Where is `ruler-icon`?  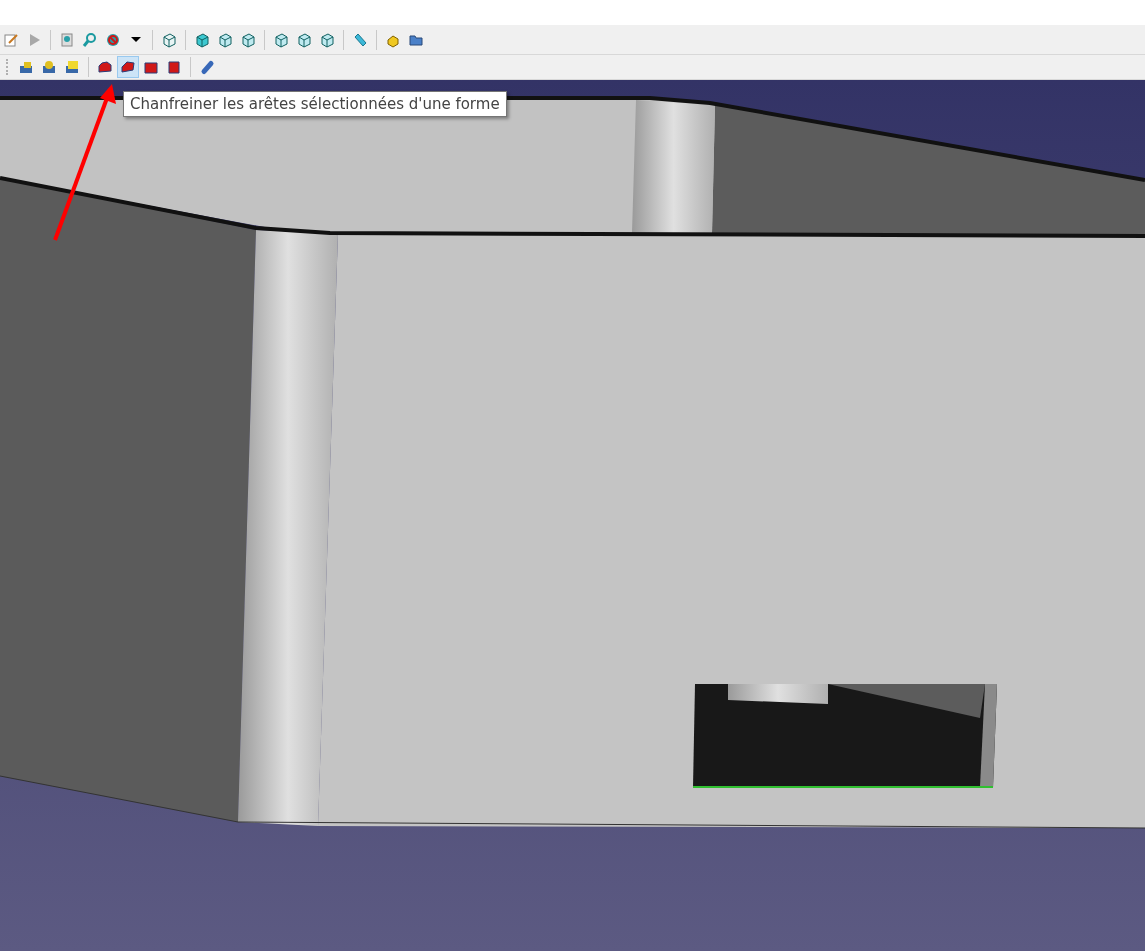
ruler-icon is located at coordinates (360, 39).